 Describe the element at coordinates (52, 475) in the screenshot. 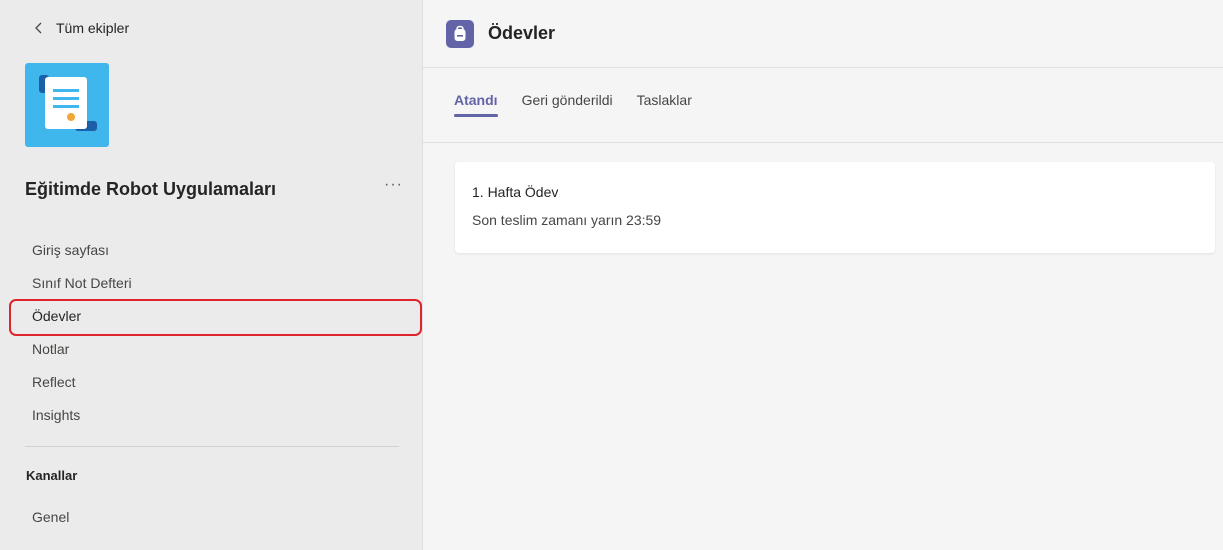

I see `channels-section-label: Kanallar` at that location.